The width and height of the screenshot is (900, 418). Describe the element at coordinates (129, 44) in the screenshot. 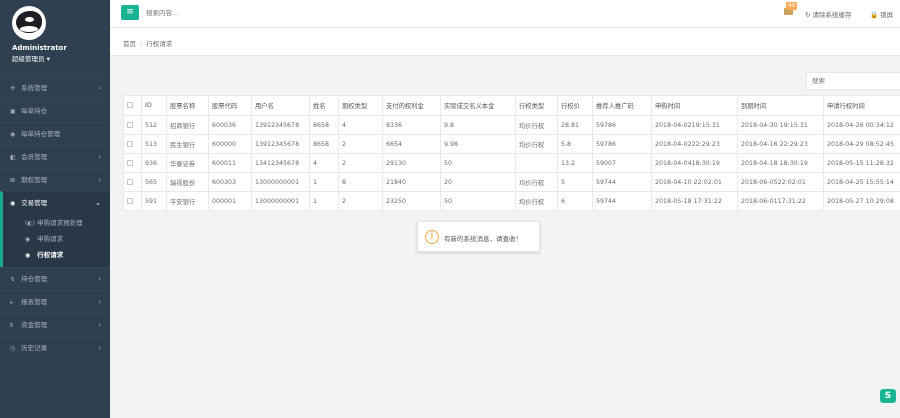

I see `breadcrumb-home-link: 首页` at that location.